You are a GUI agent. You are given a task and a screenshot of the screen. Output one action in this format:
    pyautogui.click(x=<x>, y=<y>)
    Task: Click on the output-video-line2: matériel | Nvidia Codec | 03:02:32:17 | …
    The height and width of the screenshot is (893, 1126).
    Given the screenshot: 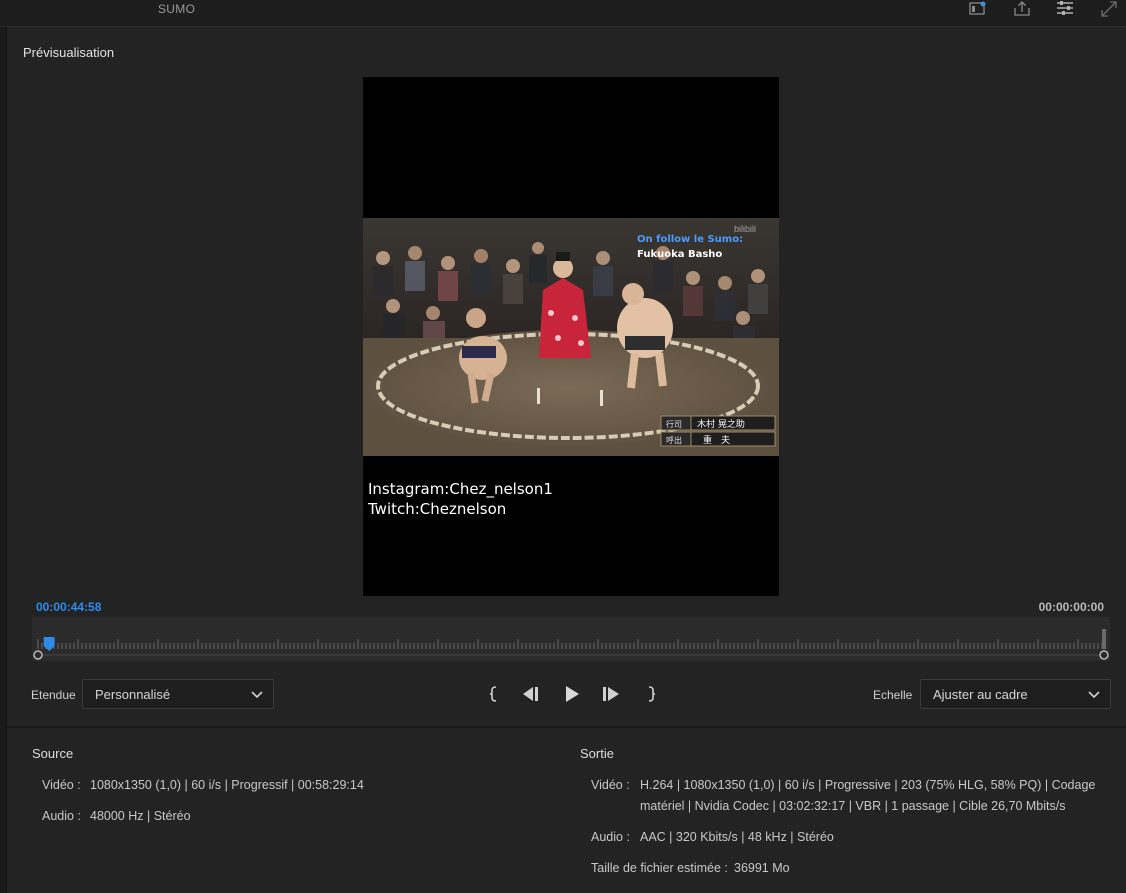 What is the action you would take?
    pyautogui.click(x=853, y=806)
    